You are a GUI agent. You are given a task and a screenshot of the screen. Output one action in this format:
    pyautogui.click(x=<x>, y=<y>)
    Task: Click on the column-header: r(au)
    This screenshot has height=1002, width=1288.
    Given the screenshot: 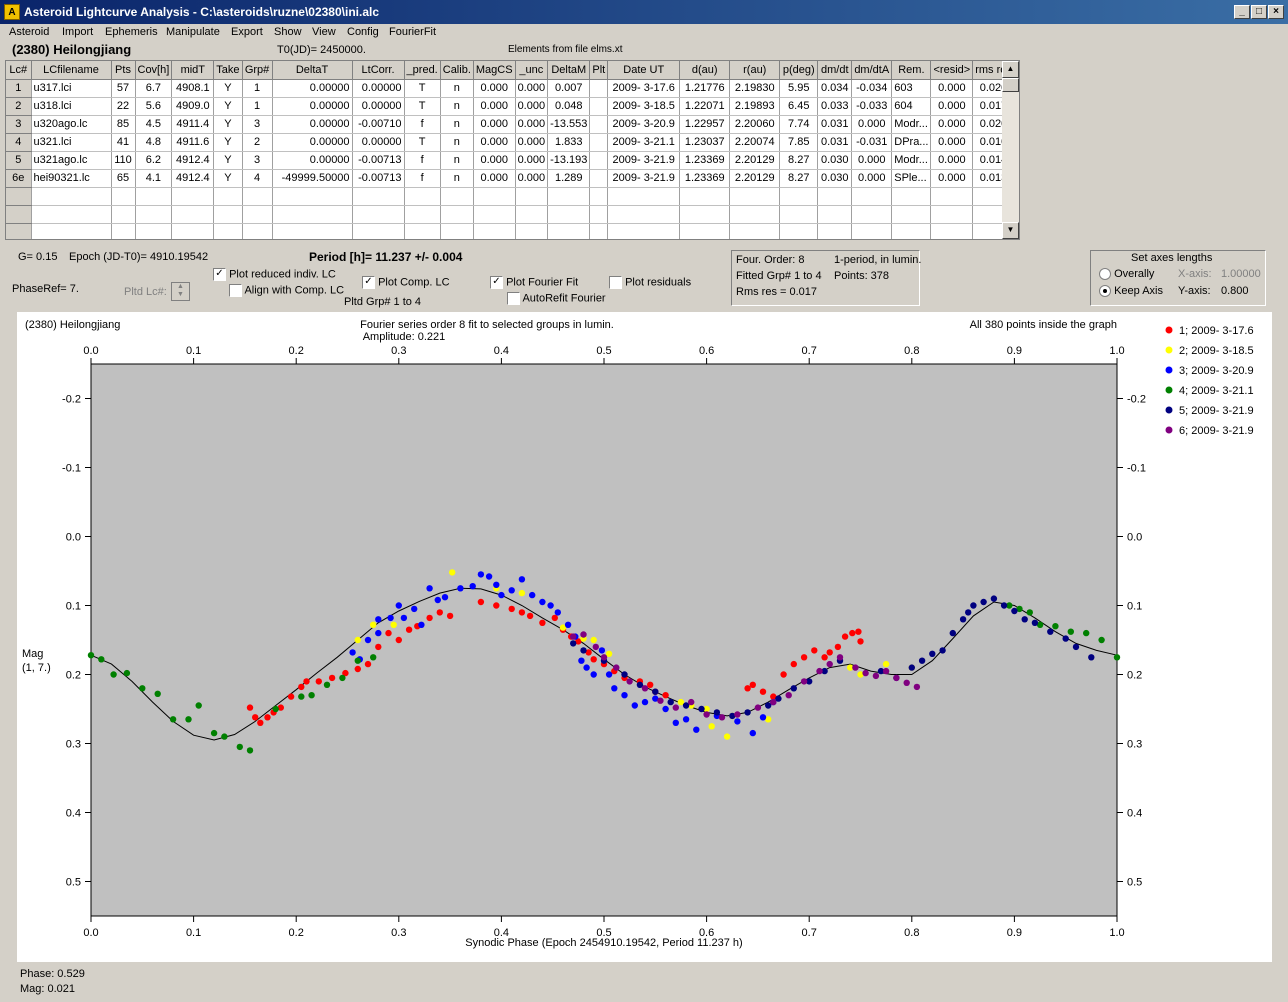 What is the action you would take?
    pyautogui.click(x=755, y=70)
    